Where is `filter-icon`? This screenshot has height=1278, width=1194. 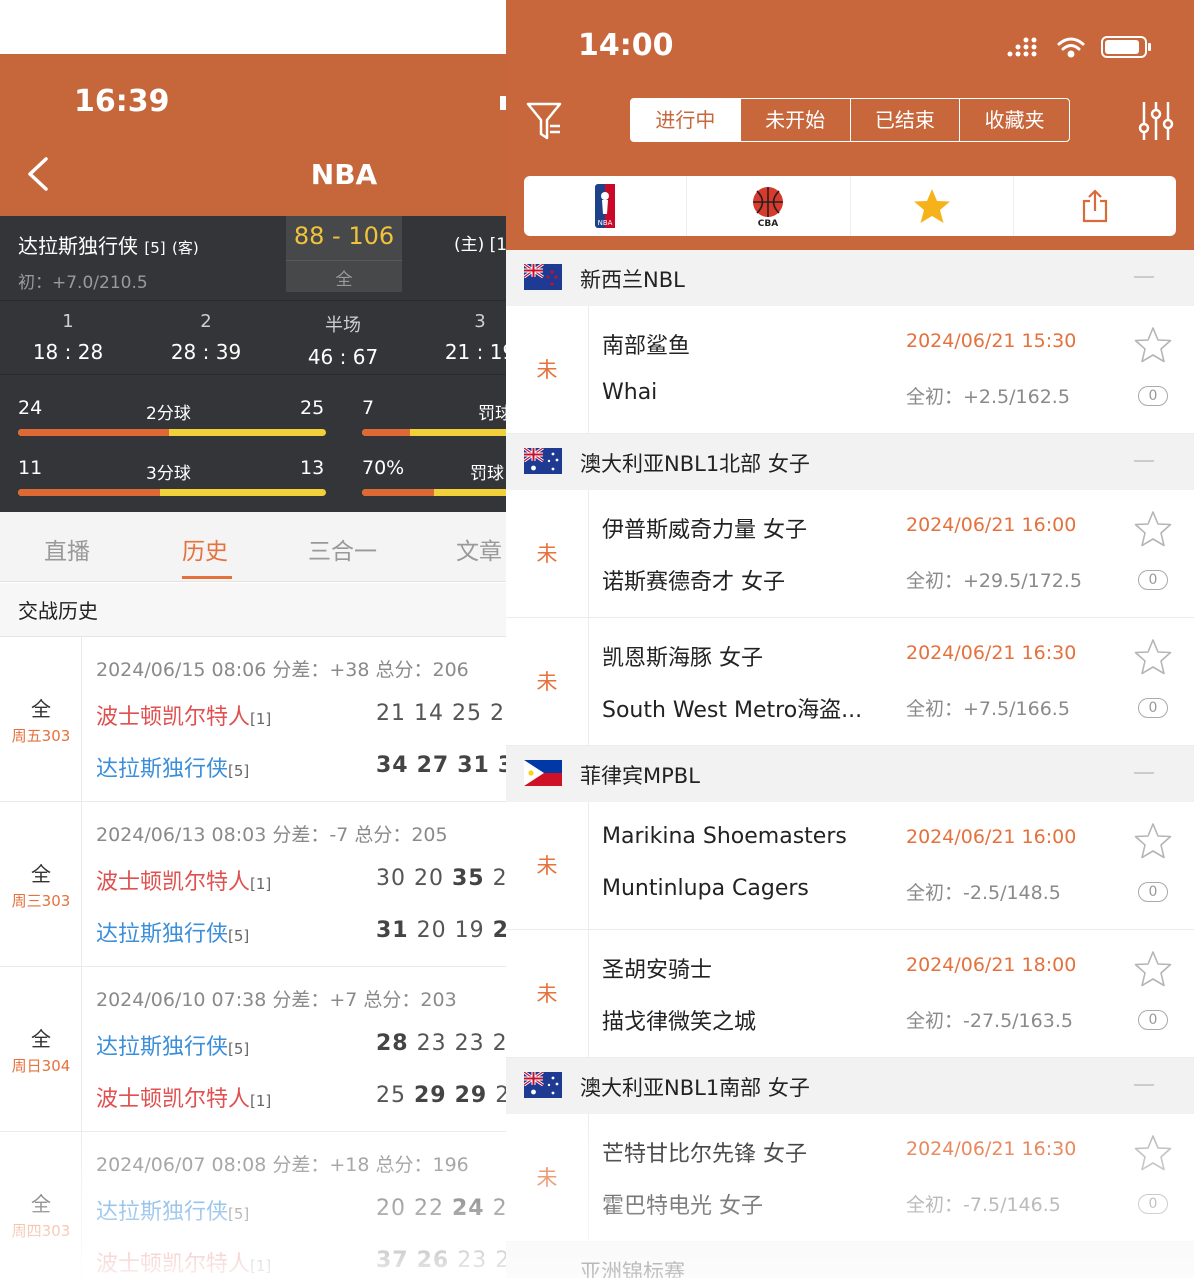 filter-icon is located at coordinates (544, 121).